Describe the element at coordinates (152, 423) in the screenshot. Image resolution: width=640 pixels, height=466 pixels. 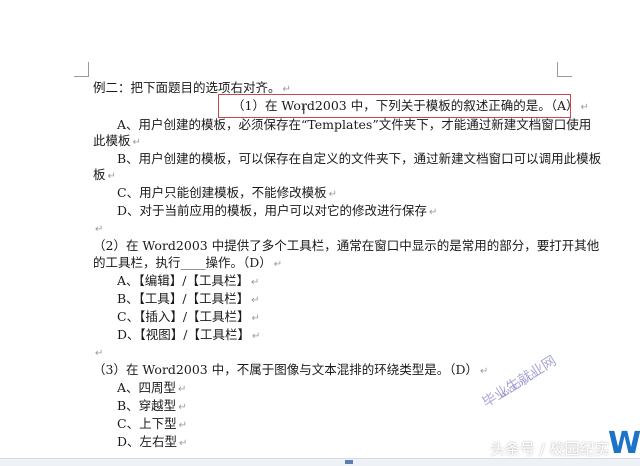
I see `q3-option-c: C、上下型 ↵` at that location.